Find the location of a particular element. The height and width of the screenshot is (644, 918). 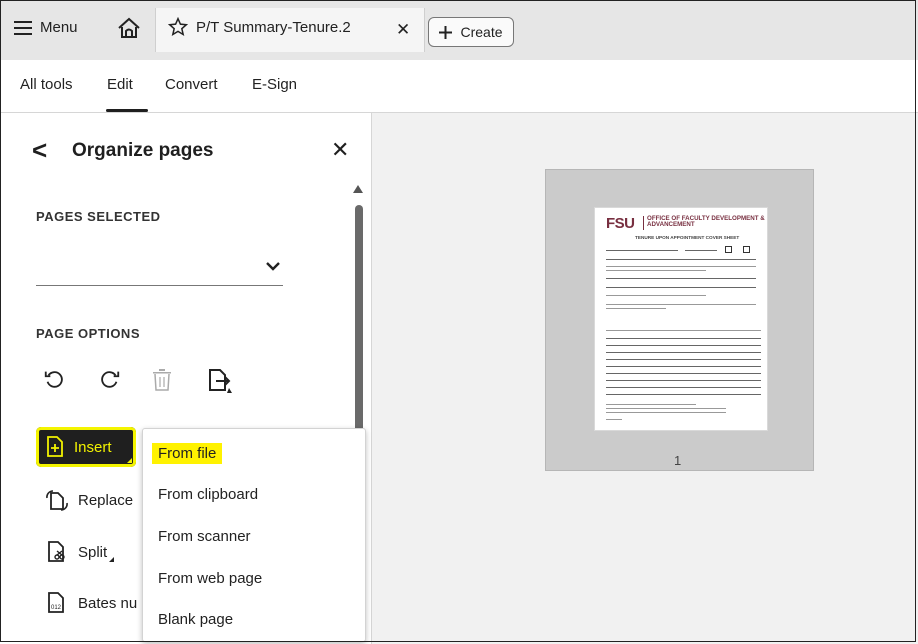

create-label: Create is located at coordinates (481, 32).